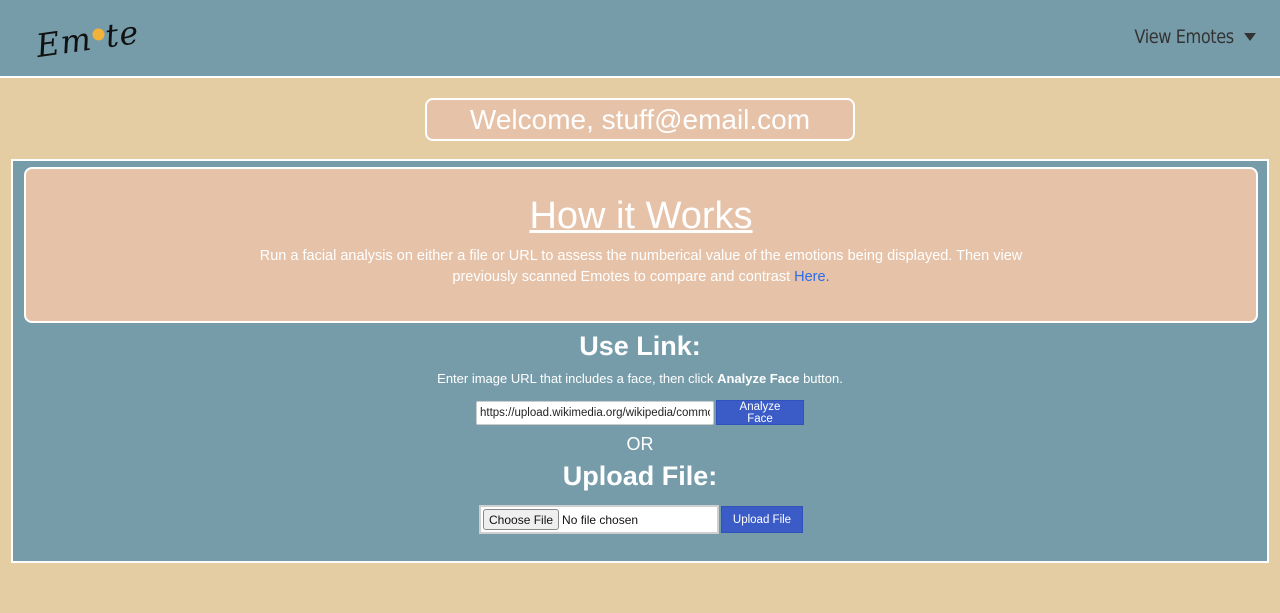 The width and height of the screenshot is (1280, 613). I want to click on file-input: Choose File No file chosen, so click(599, 519).